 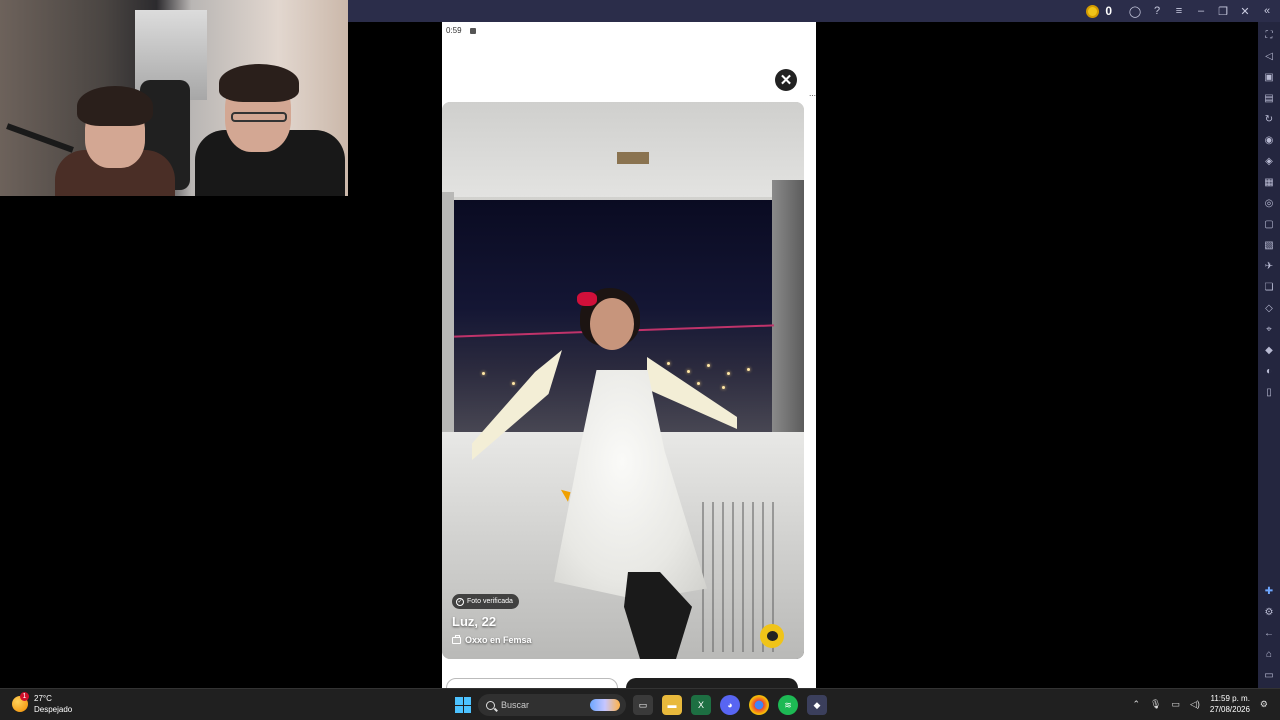 I want to click on clock-date: 27/08/2026, so click(x=1229, y=709).